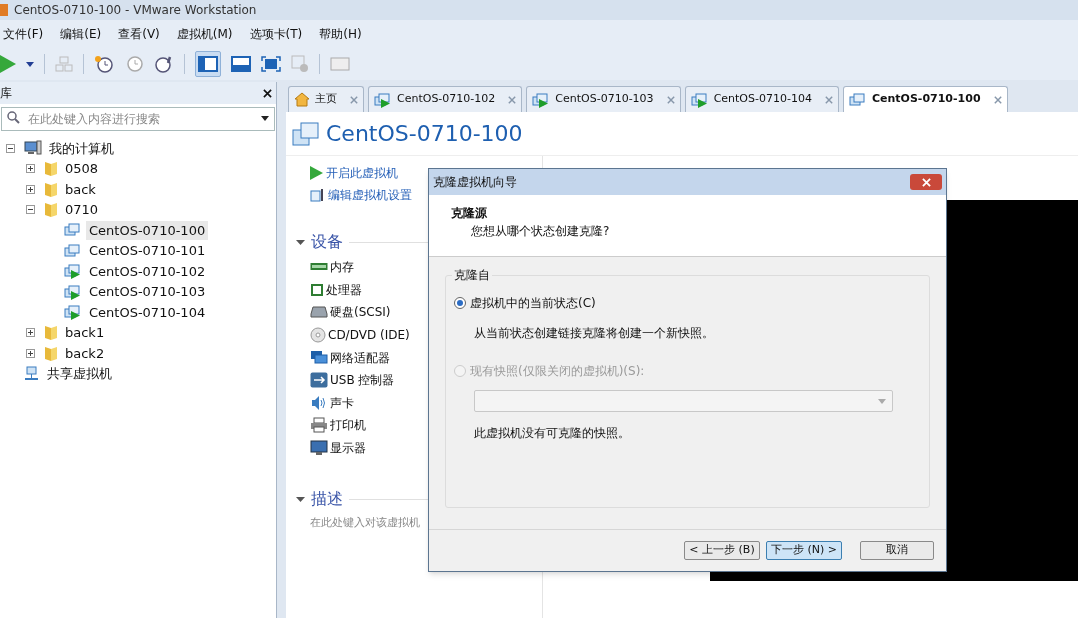 This screenshot has height=618, width=1078. What do you see at coordinates (85, 333) in the screenshot?
I see `tree-item: back1` at bounding box center [85, 333].